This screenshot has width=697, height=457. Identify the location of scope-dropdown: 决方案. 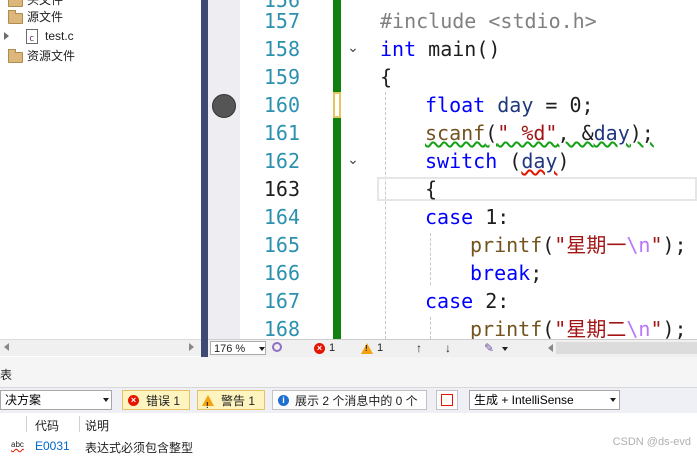
(56, 400).